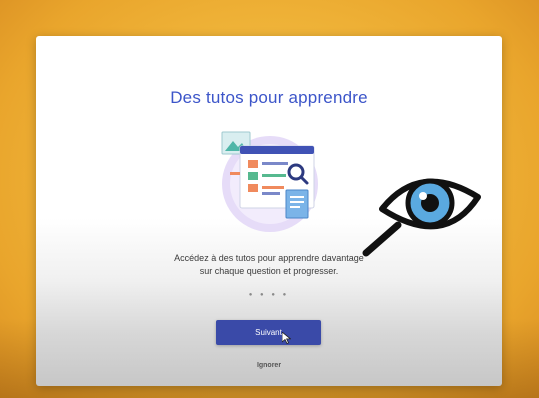  I want to click on description-line-2: sur chaque question et progresser., so click(269, 271).